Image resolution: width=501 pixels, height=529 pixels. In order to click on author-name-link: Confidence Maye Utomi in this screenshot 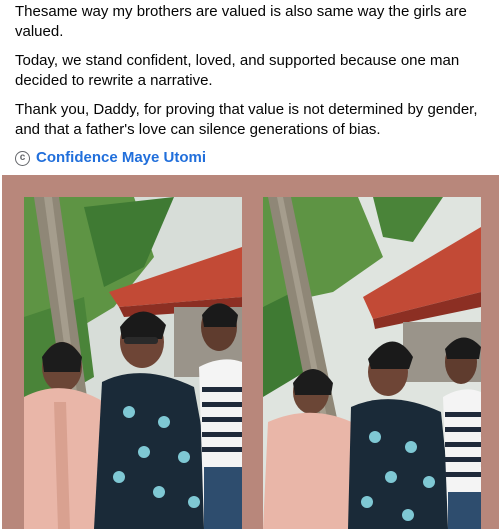, I will do `click(121, 158)`.